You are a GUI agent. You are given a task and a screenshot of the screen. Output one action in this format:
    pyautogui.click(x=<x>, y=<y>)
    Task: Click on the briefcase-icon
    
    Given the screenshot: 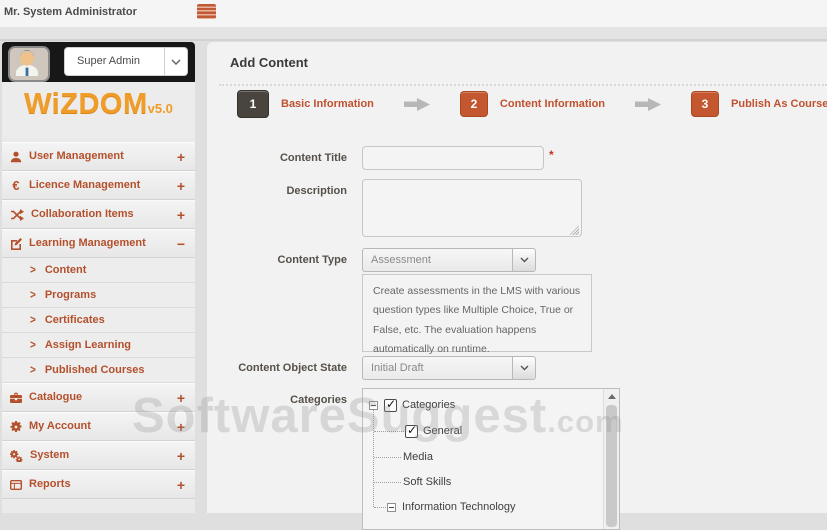 What is the action you would take?
    pyautogui.click(x=16, y=397)
    